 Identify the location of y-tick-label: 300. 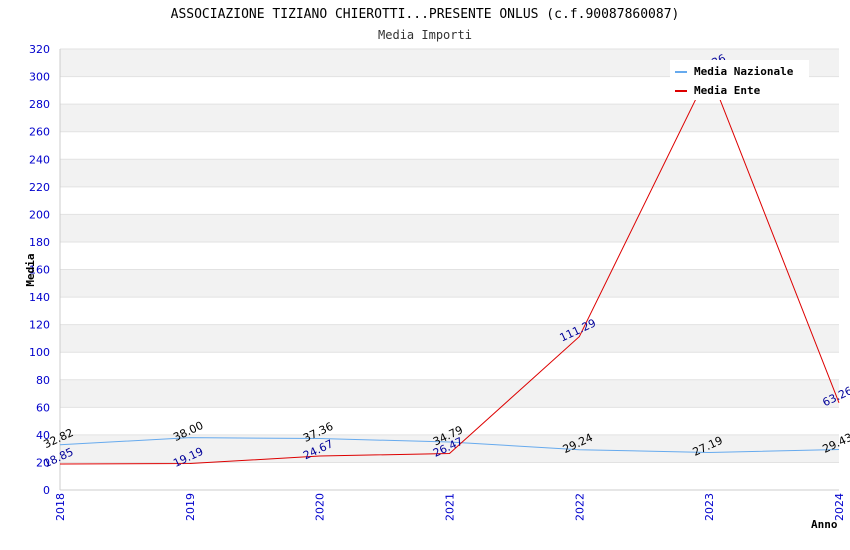
(39, 77).